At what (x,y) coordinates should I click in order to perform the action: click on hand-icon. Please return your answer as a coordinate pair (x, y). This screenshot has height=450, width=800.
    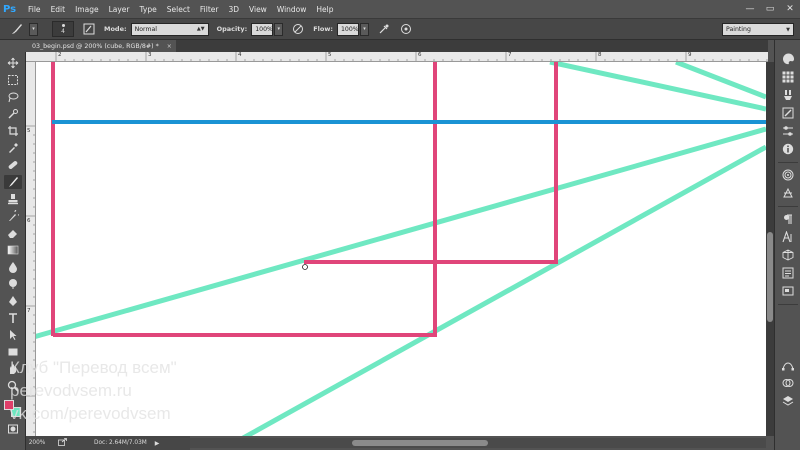
    Looking at the image, I should click on (13, 369).